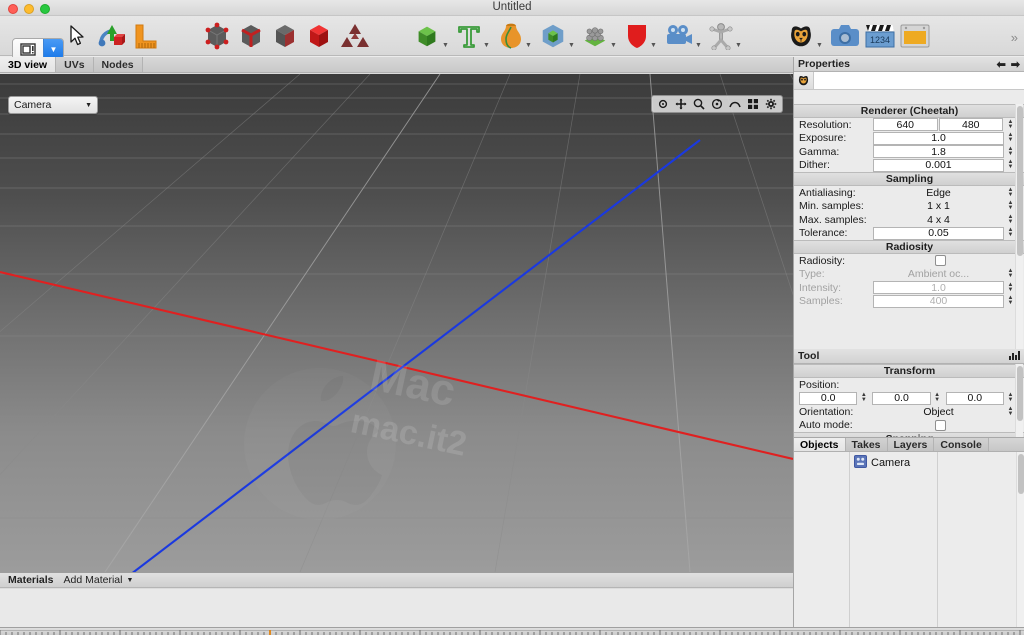 This screenshot has height=635, width=1024. Describe the element at coordinates (217, 36) in the screenshot. I see `vertex-mode` at that location.